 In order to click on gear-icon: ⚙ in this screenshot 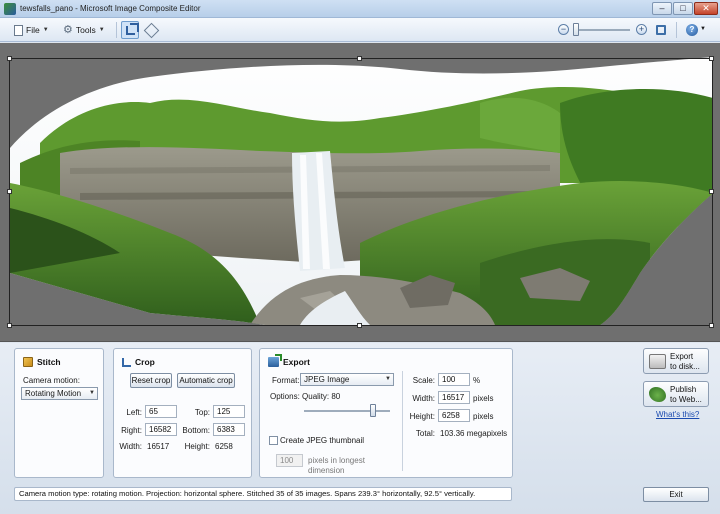, I will do `click(68, 29)`.